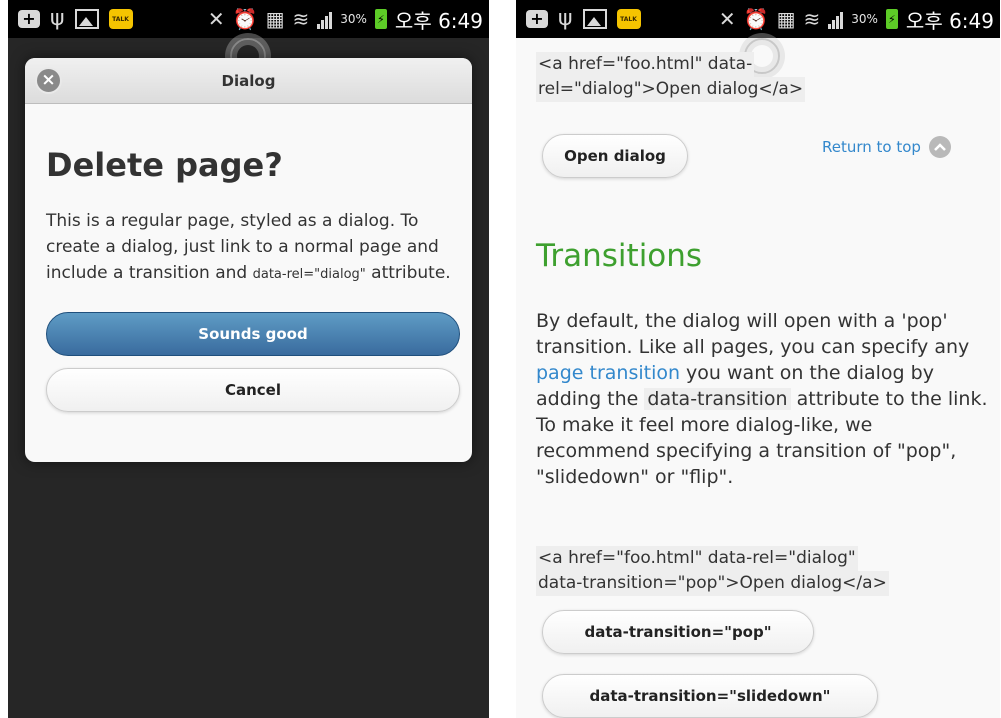 The width and height of the screenshot is (1001, 718). Describe the element at coordinates (619, 256) in the screenshot. I see `section-title: Transitions` at that location.